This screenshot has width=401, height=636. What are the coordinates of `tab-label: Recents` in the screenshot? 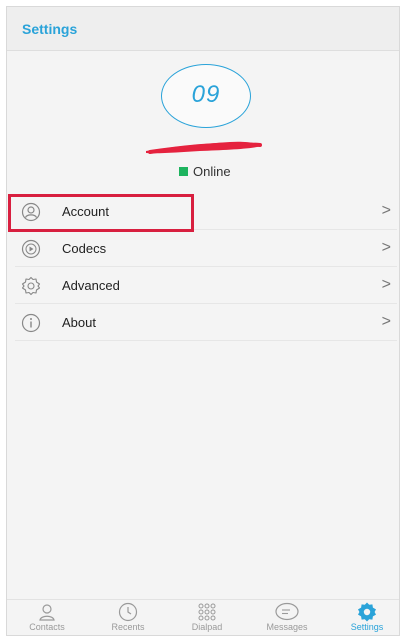 It's located at (128, 627).